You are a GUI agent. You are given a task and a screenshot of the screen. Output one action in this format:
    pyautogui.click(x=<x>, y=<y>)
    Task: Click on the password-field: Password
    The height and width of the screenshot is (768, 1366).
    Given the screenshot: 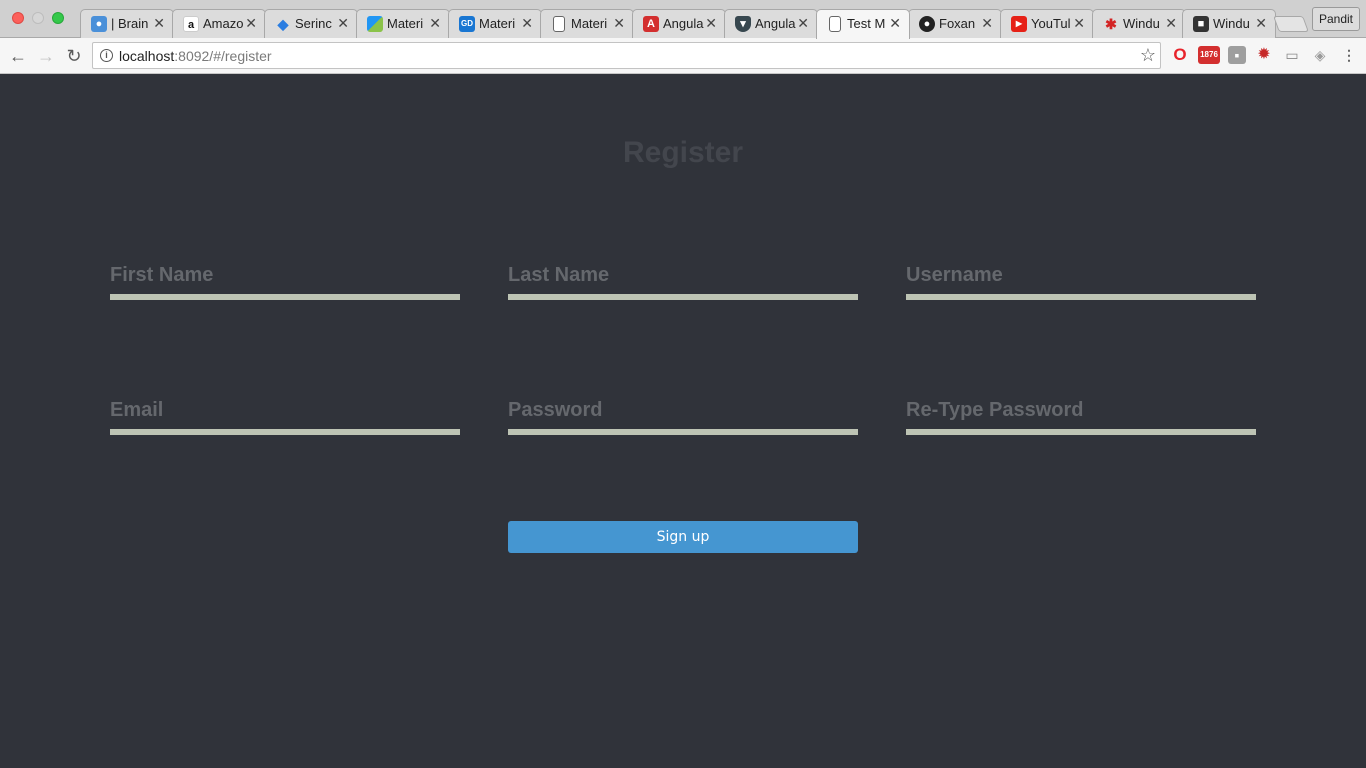 What is the action you would take?
    pyautogui.click(x=683, y=417)
    